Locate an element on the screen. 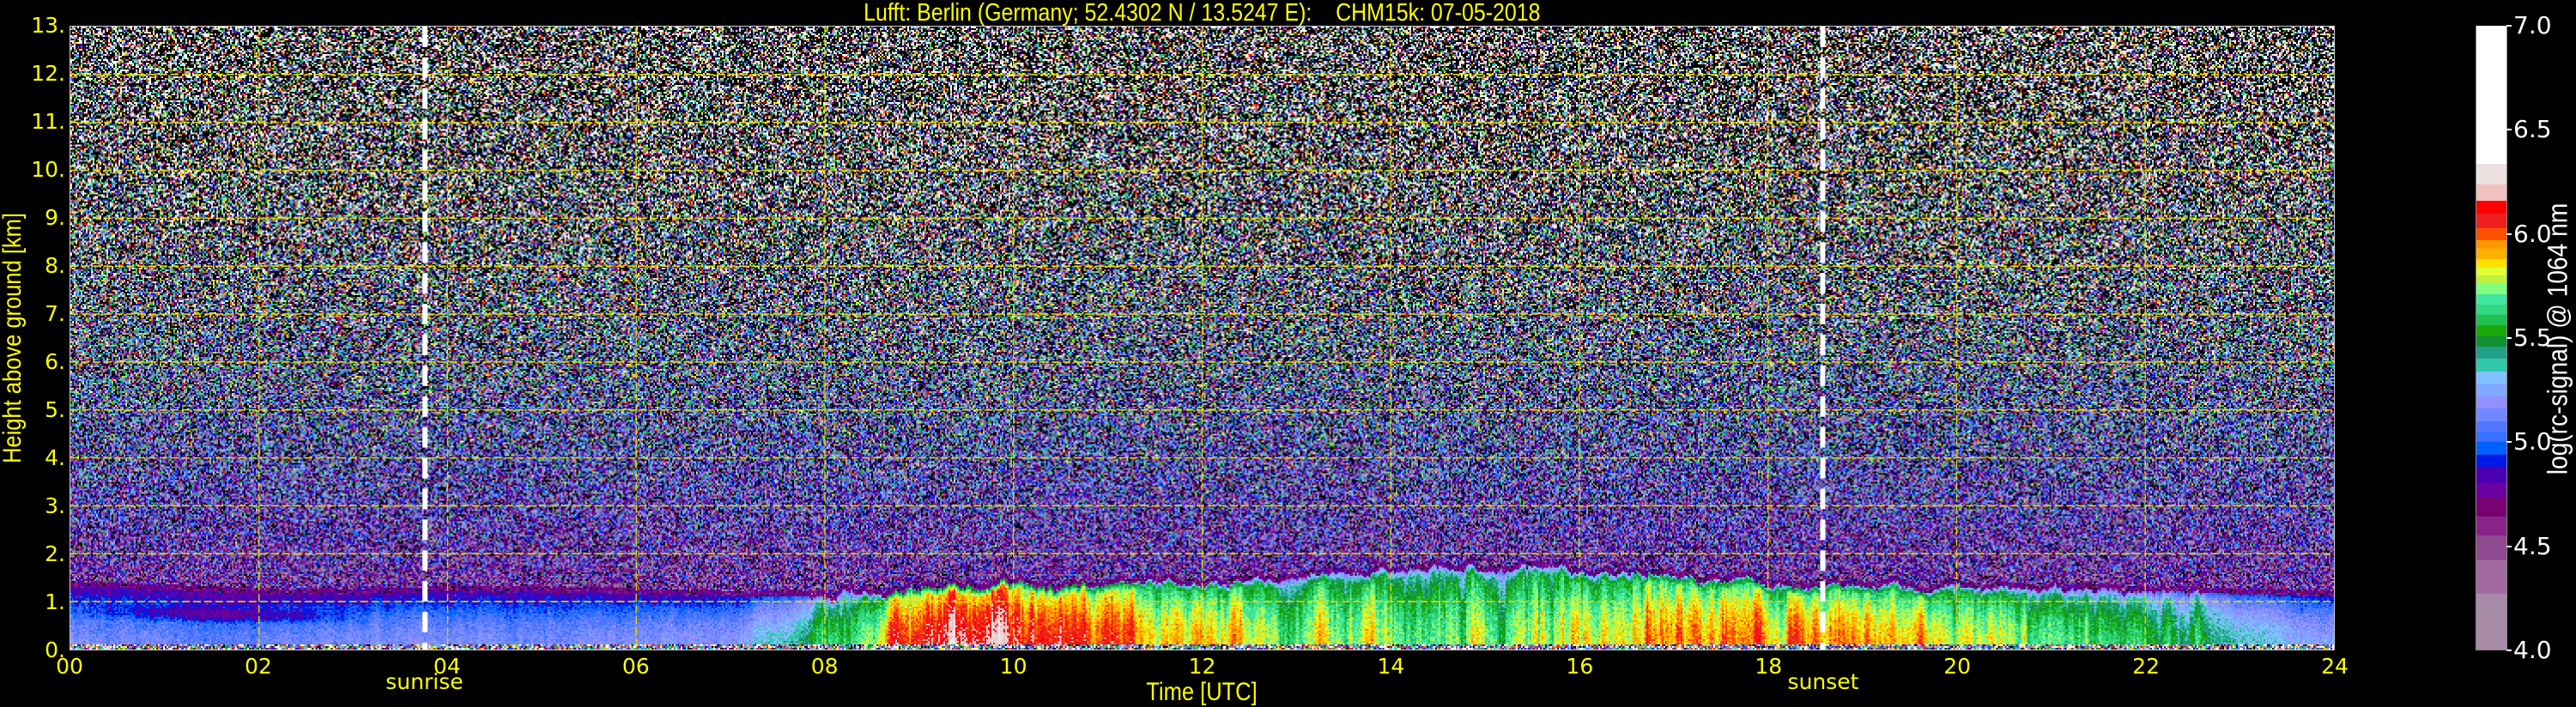  colorbar is located at coordinates (2491, 337).